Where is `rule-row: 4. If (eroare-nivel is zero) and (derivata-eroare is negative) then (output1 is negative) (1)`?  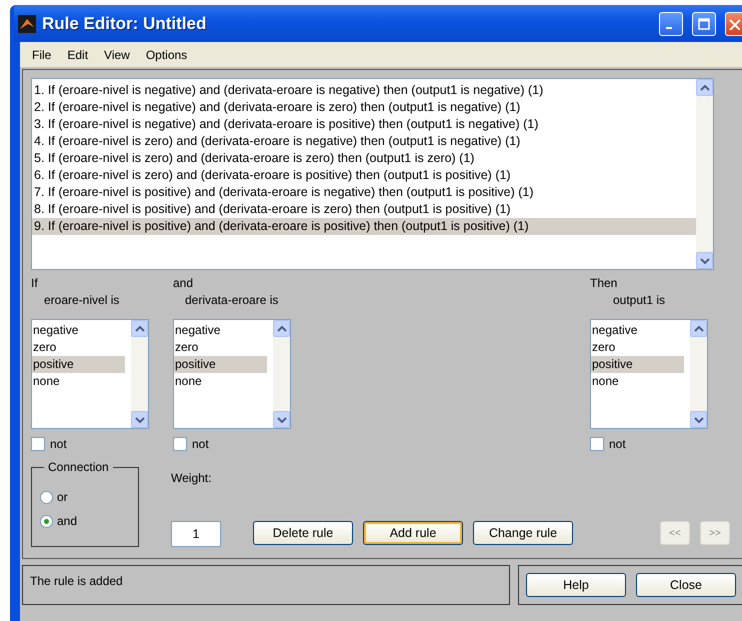 rule-row: 4. If (eroare-nivel is zero) and (derivata-eroare is negative) then (output1 is negative) (1) is located at coordinates (364, 141).